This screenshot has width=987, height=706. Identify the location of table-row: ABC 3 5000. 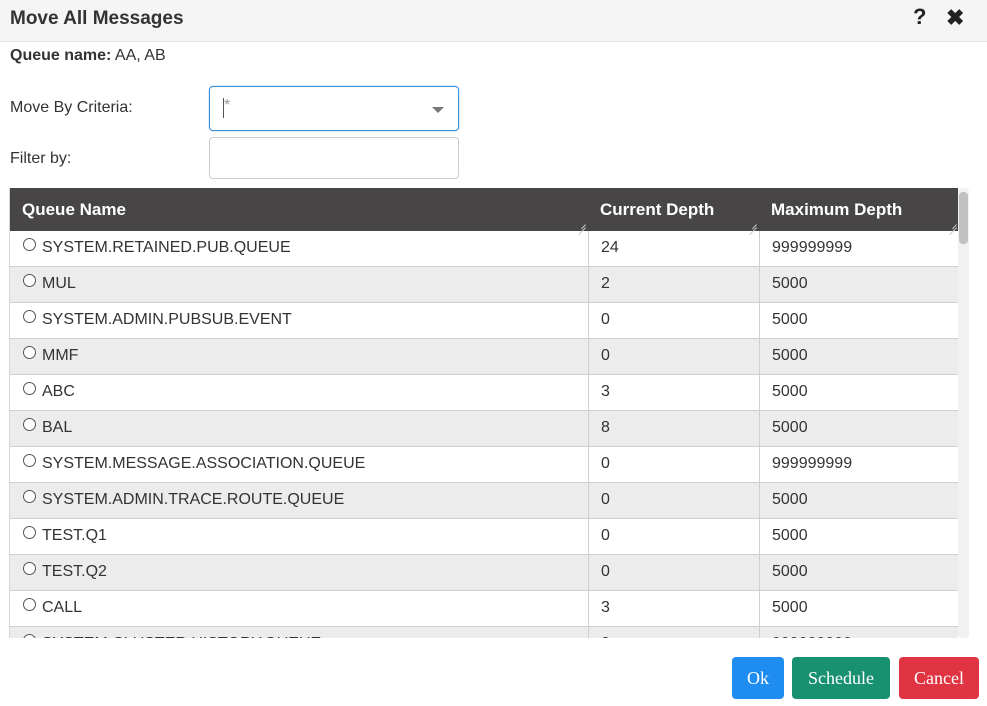
(484, 393).